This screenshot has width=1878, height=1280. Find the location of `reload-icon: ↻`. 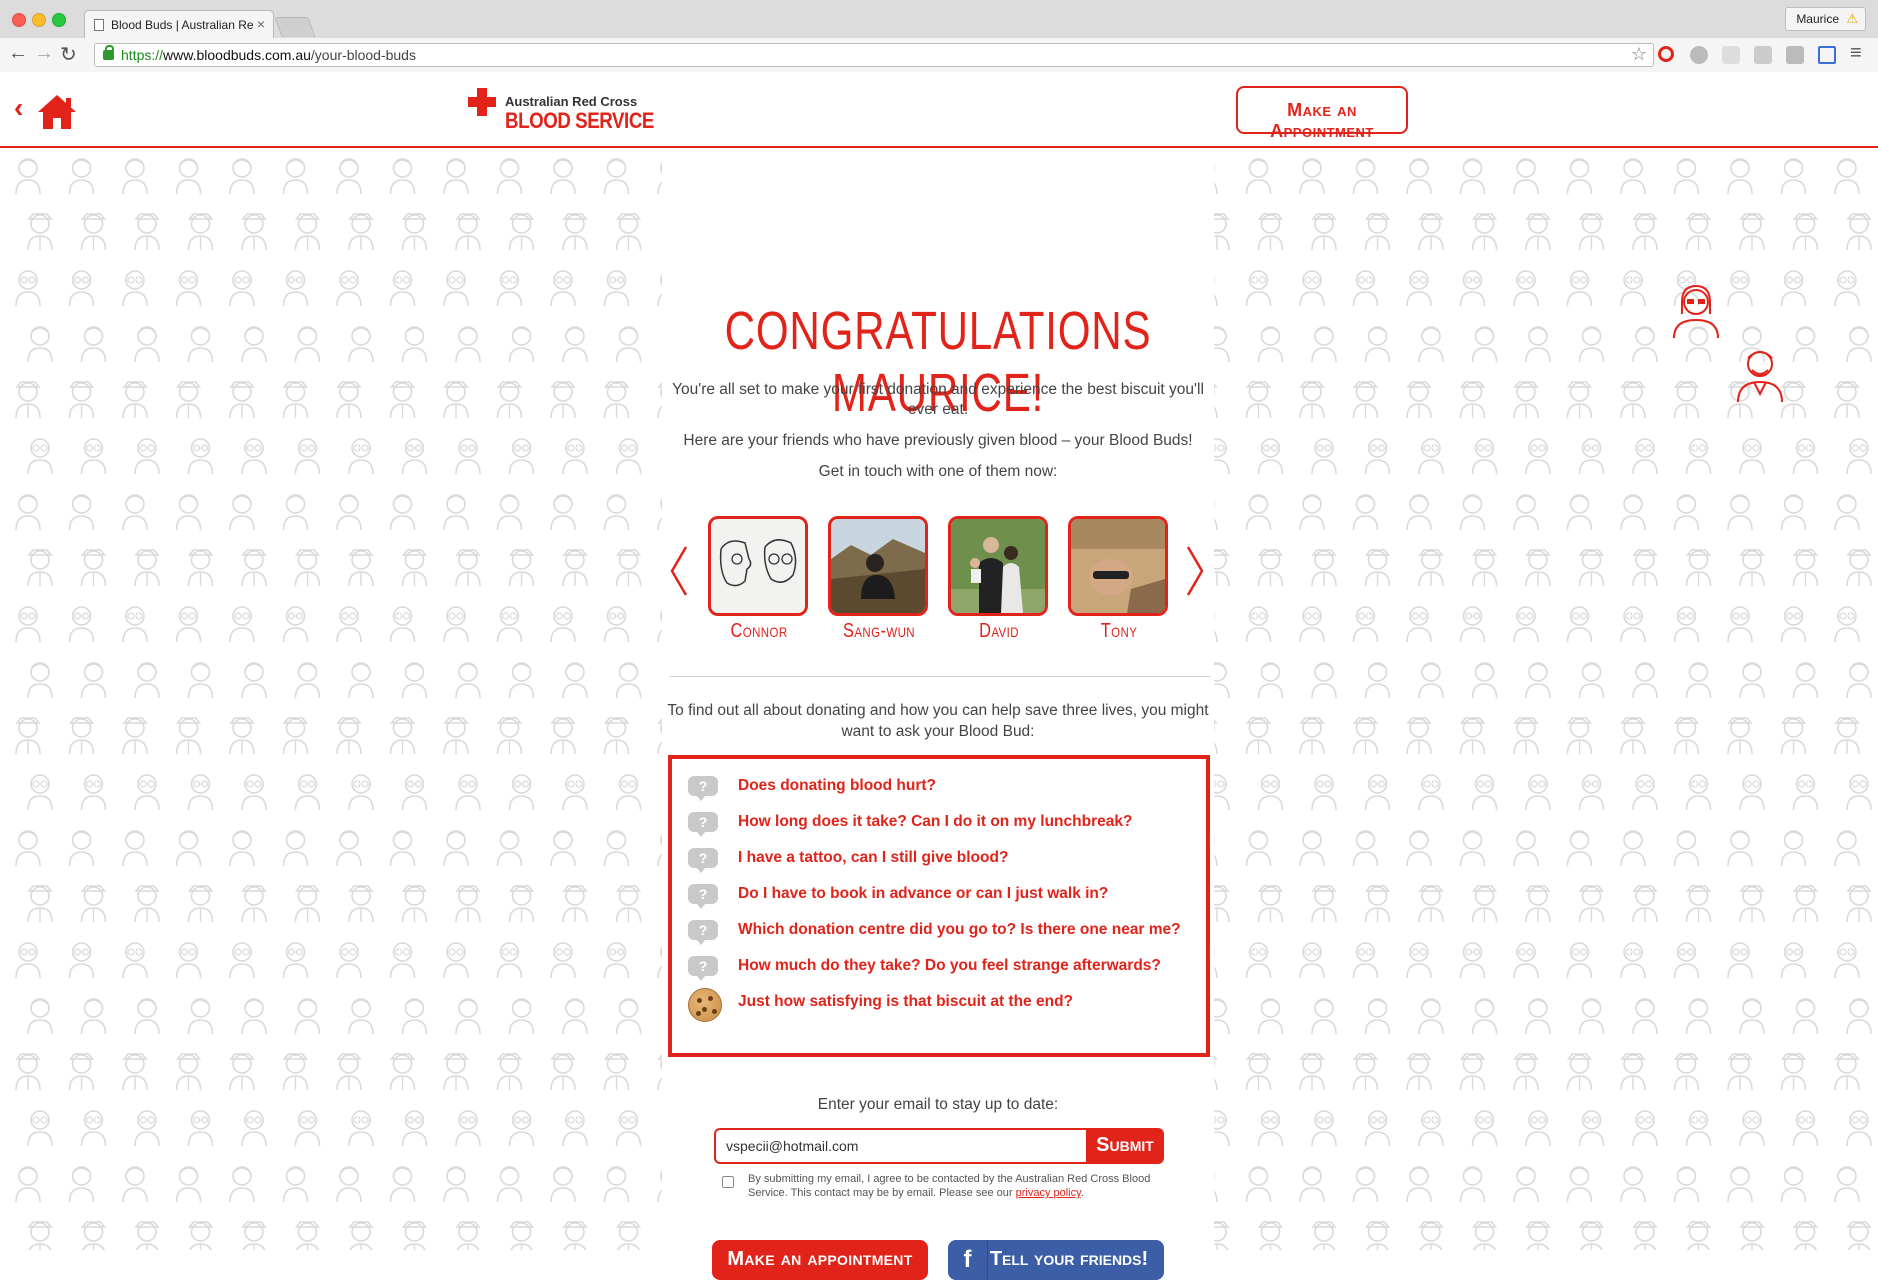

reload-icon: ↻ is located at coordinates (68, 54).